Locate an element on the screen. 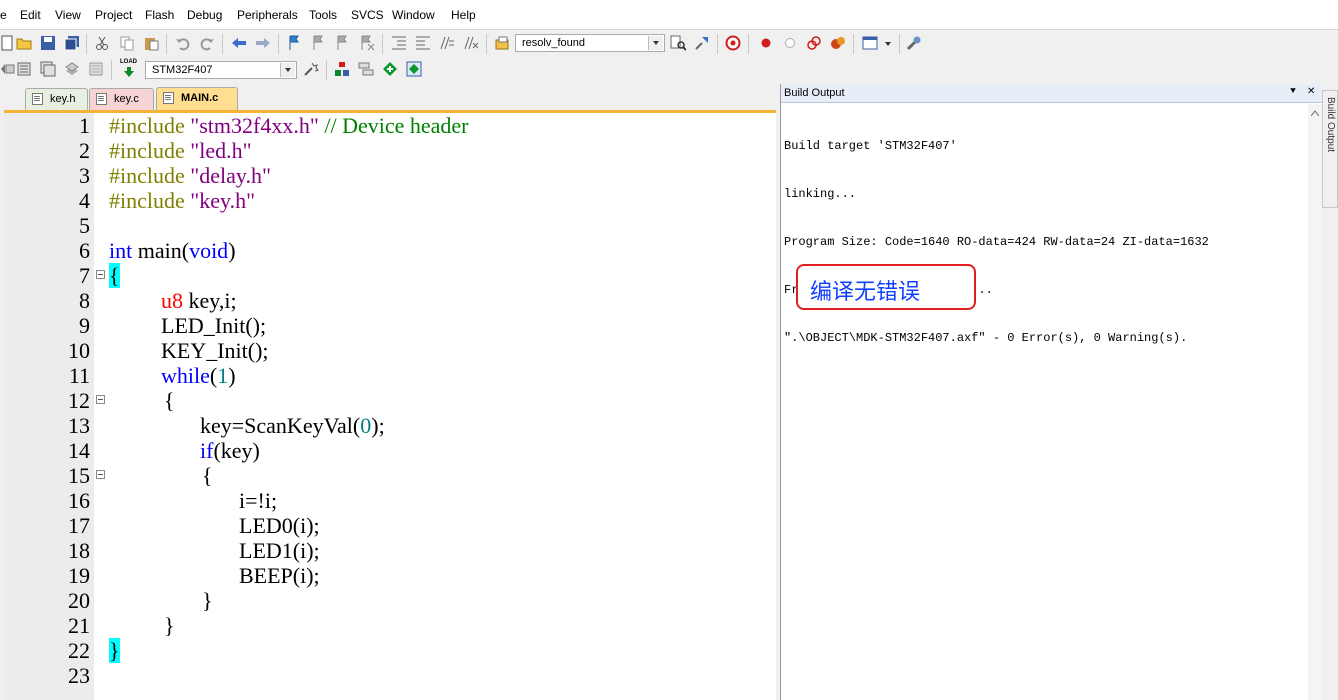 The height and width of the screenshot is (700, 1338). load-label: LOAD is located at coordinates (128, 62).